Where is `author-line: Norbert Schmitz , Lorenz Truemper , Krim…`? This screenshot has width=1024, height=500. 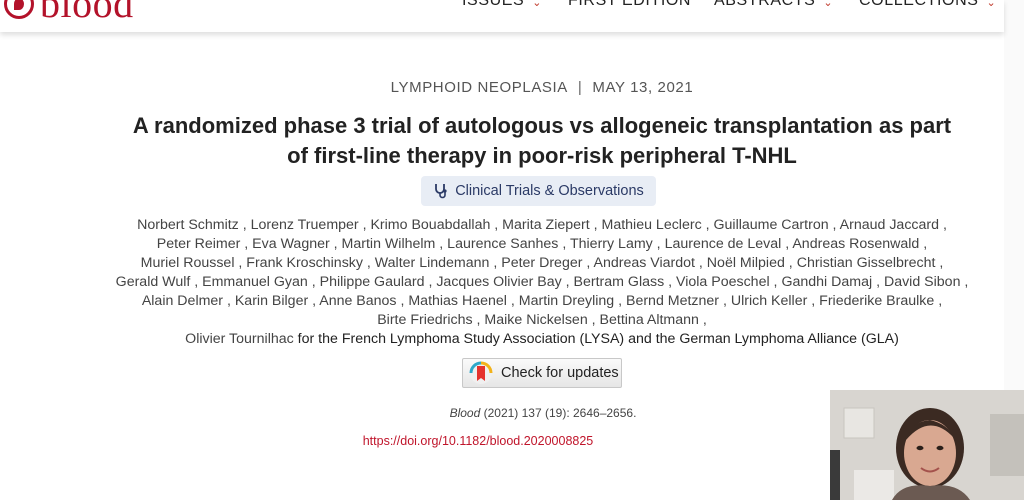
author-line: Norbert Schmitz , Lorenz Truemper , Krim… is located at coordinates (542, 225).